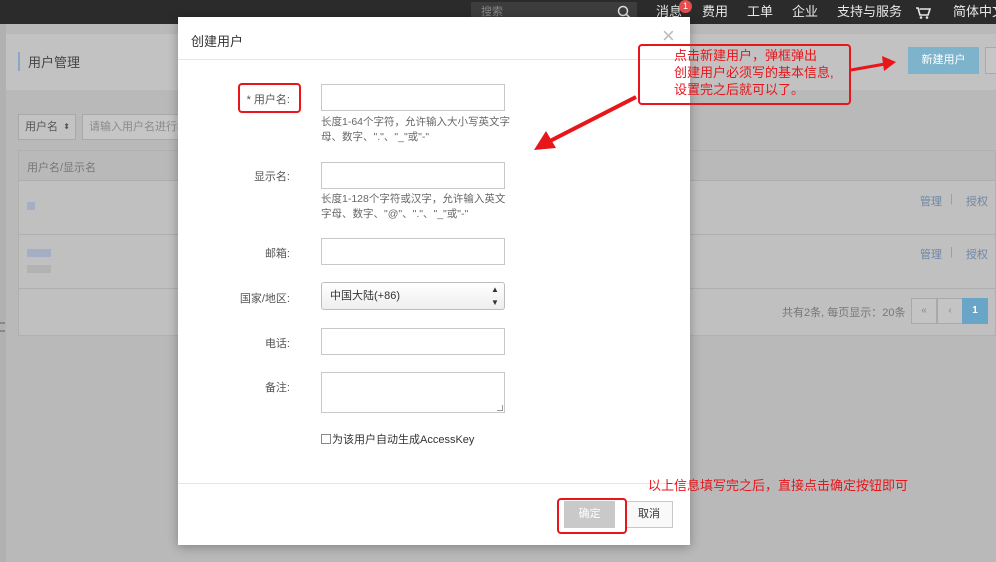 This screenshot has width=996, height=562. What do you see at coordinates (326, 439) in the screenshot?
I see `accesskey-checkbox` at bounding box center [326, 439].